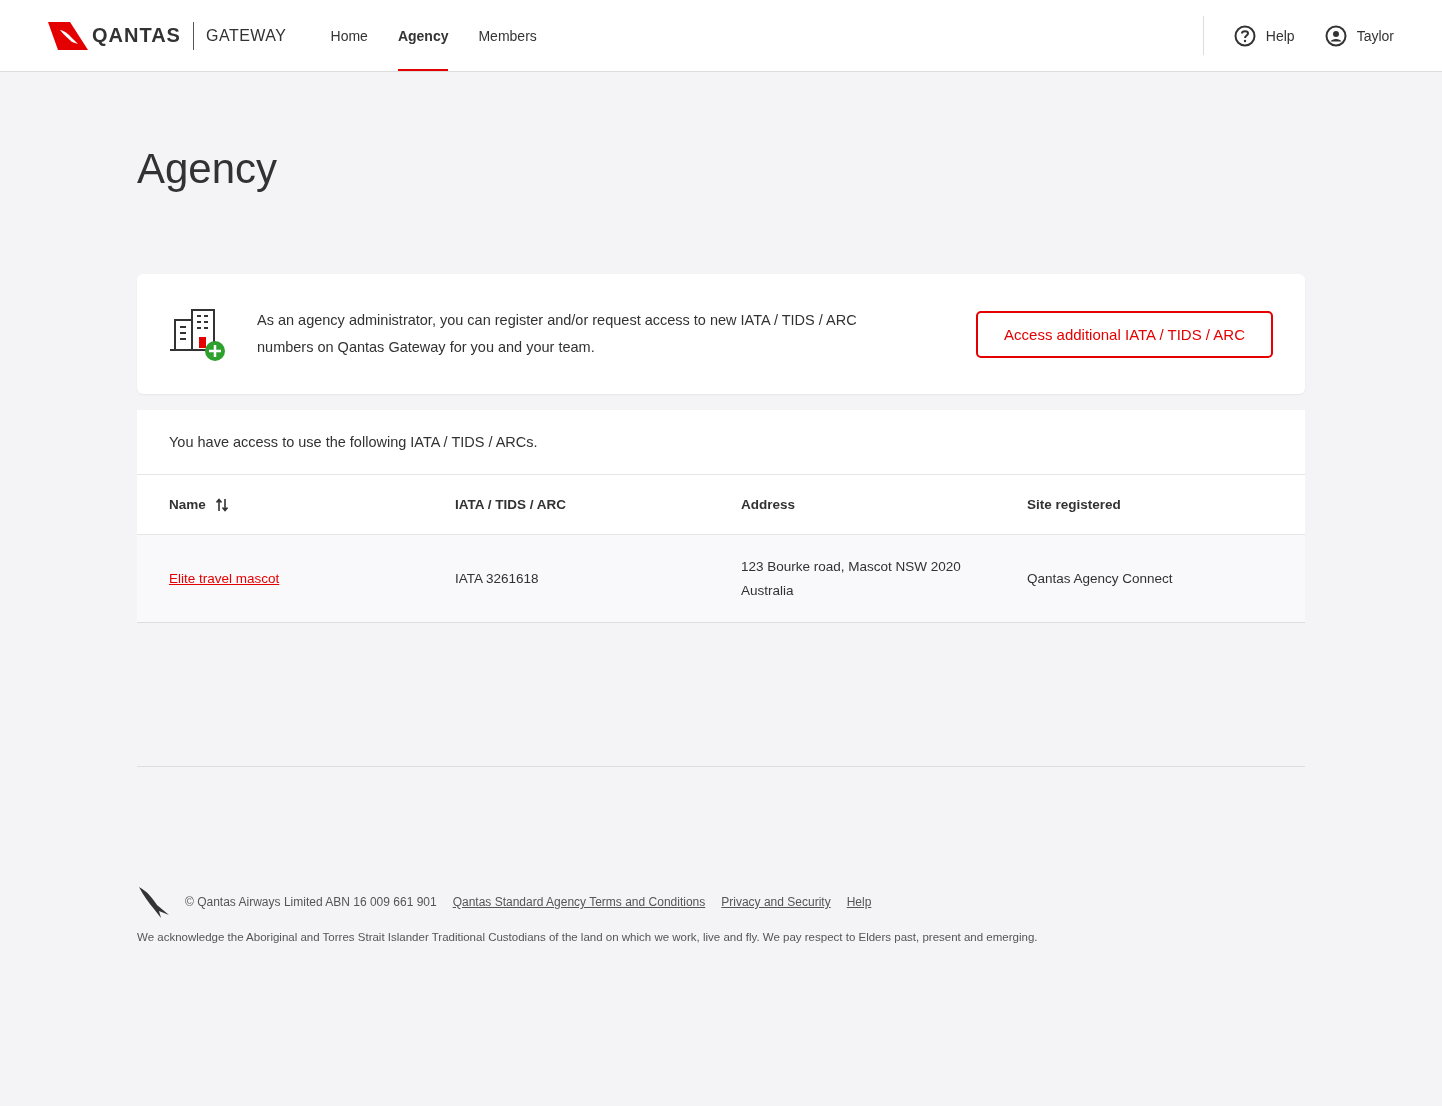  Describe the element at coordinates (187, 504) in the screenshot. I see `column-header: Name` at that location.